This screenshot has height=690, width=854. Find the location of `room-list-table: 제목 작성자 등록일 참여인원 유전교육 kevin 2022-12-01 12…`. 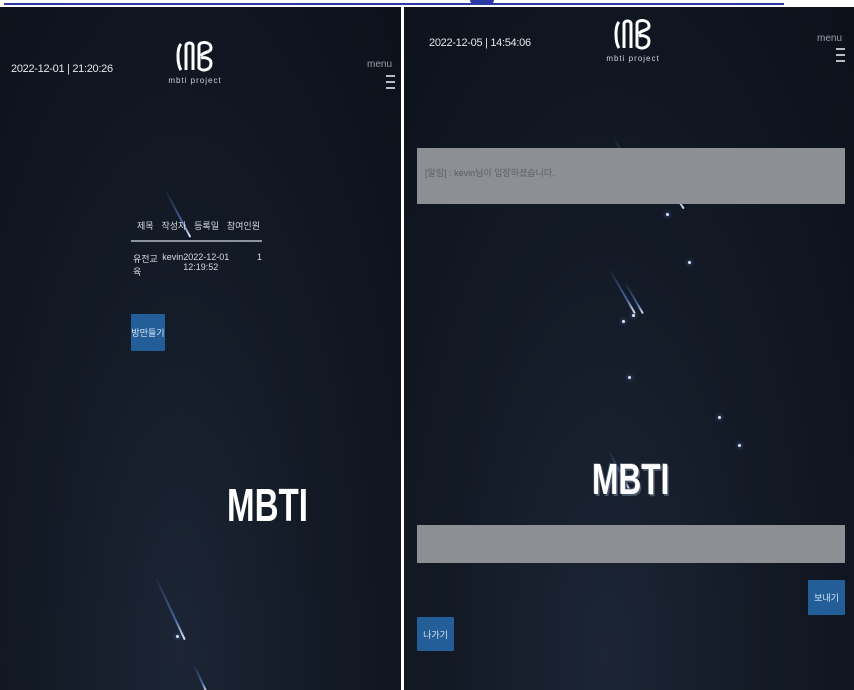

room-list-table: 제목 작성자 등록일 참여인원 유전교육 kevin 2022-12-01 12… is located at coordinates (196, 248).